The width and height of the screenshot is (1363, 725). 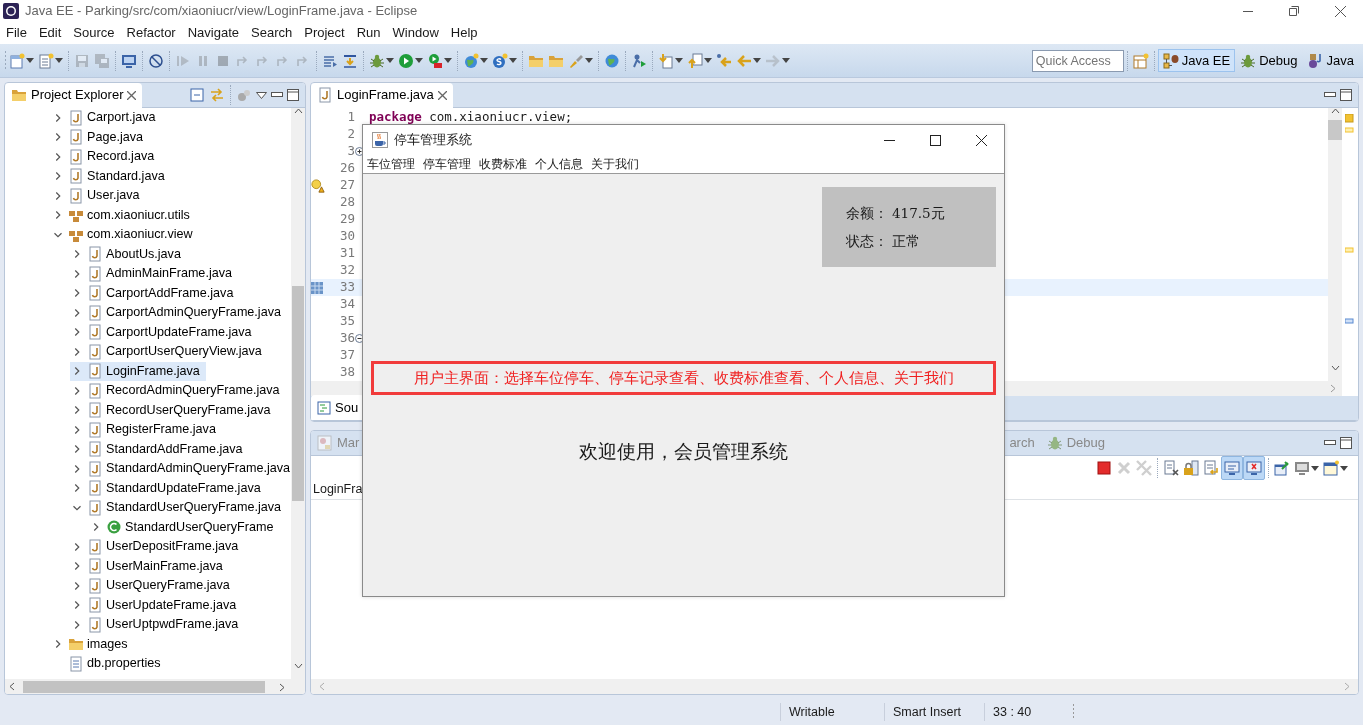 What do you see at coordinates (346, 372) in the screenshot?
I see `line-number: 38` at bounding box center [346, 372].